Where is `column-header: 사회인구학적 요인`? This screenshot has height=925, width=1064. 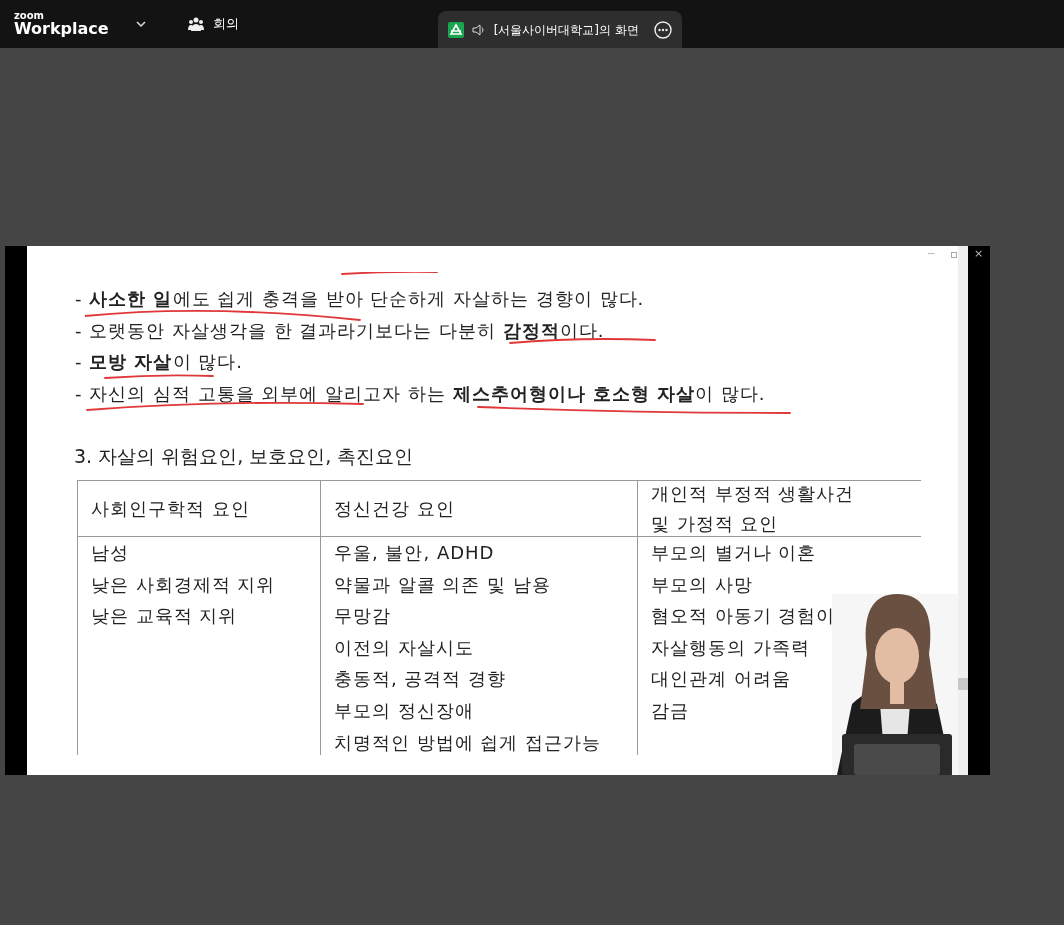
column-header: 사회인구학적 요인 is located at coordinates (171, 508).